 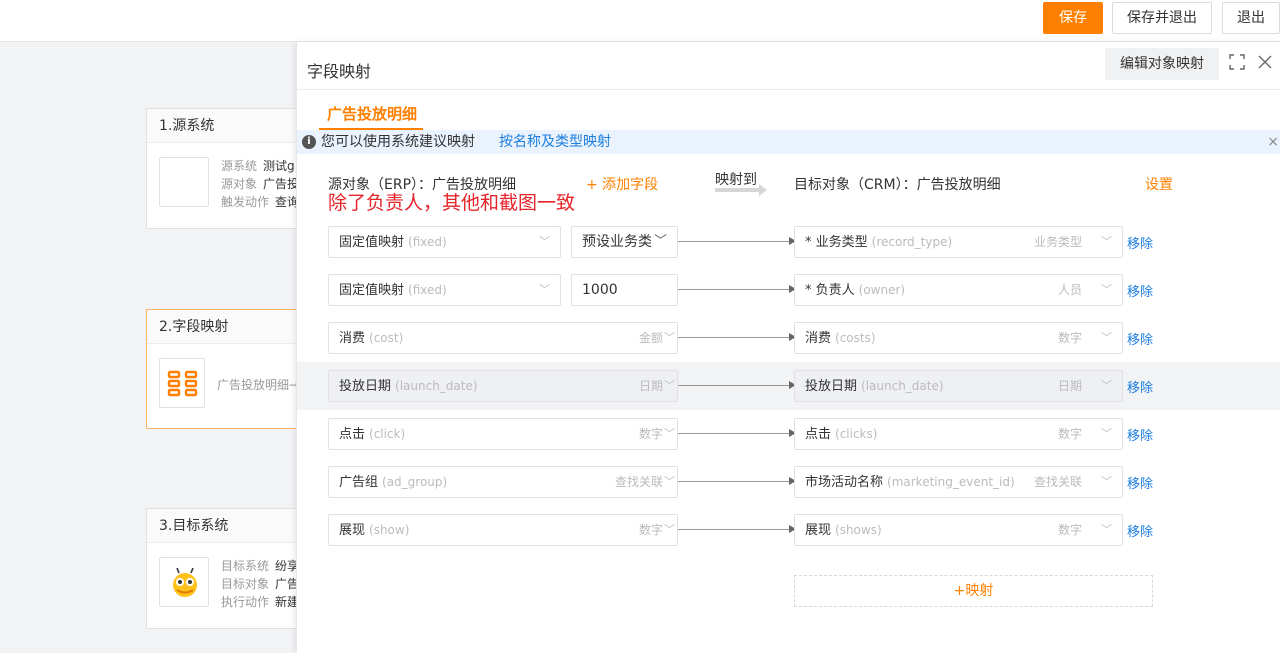 I want to click on source-field-select: 点击 (click) 数字 ﹀, so click(x=503, y=434).